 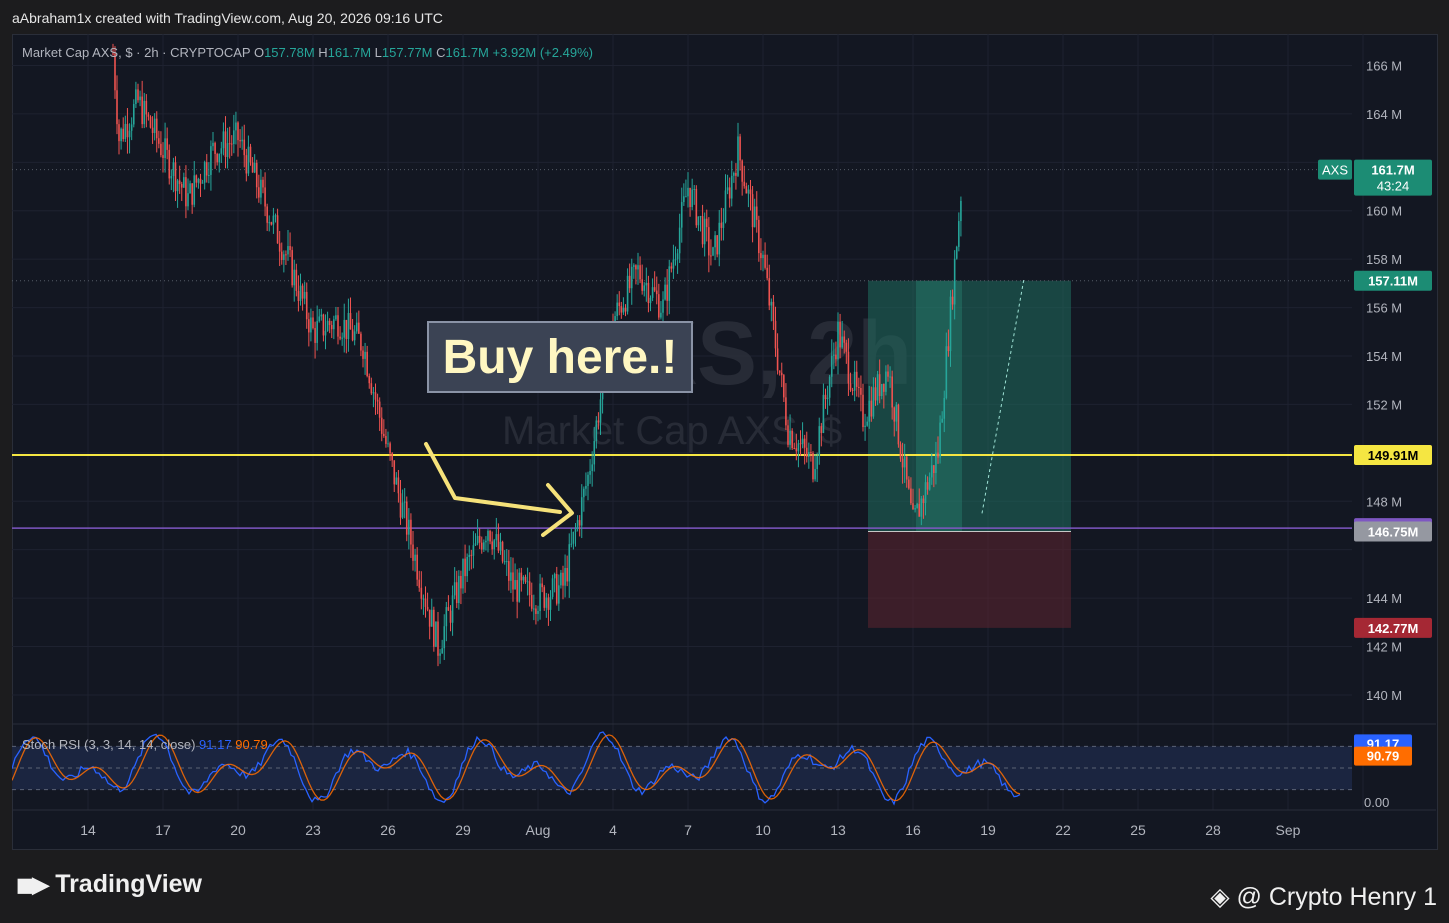 I want to click on loss-zone, so click(x=969, y=579).